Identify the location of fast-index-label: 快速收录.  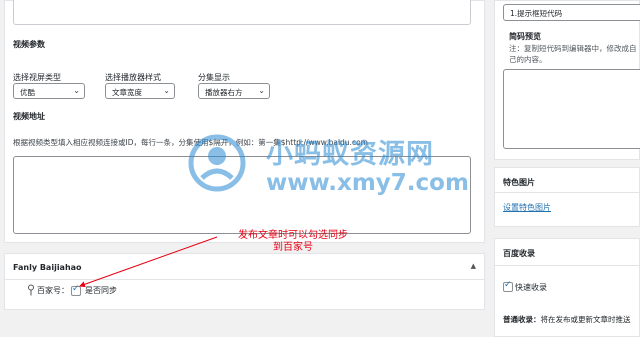
(531, 287).